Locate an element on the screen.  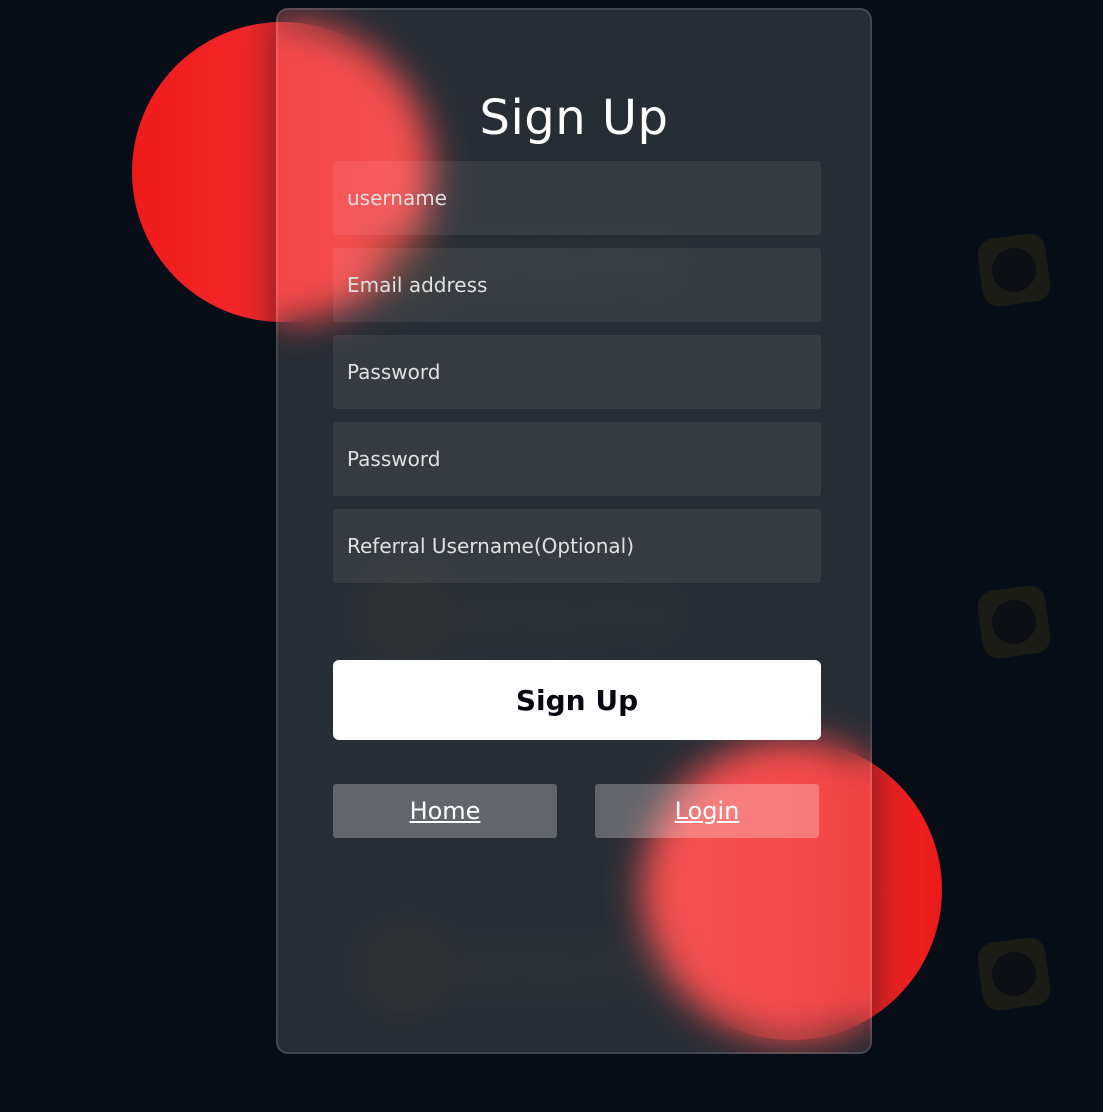
login-link-button: Login is located at coordinates (707, 811).